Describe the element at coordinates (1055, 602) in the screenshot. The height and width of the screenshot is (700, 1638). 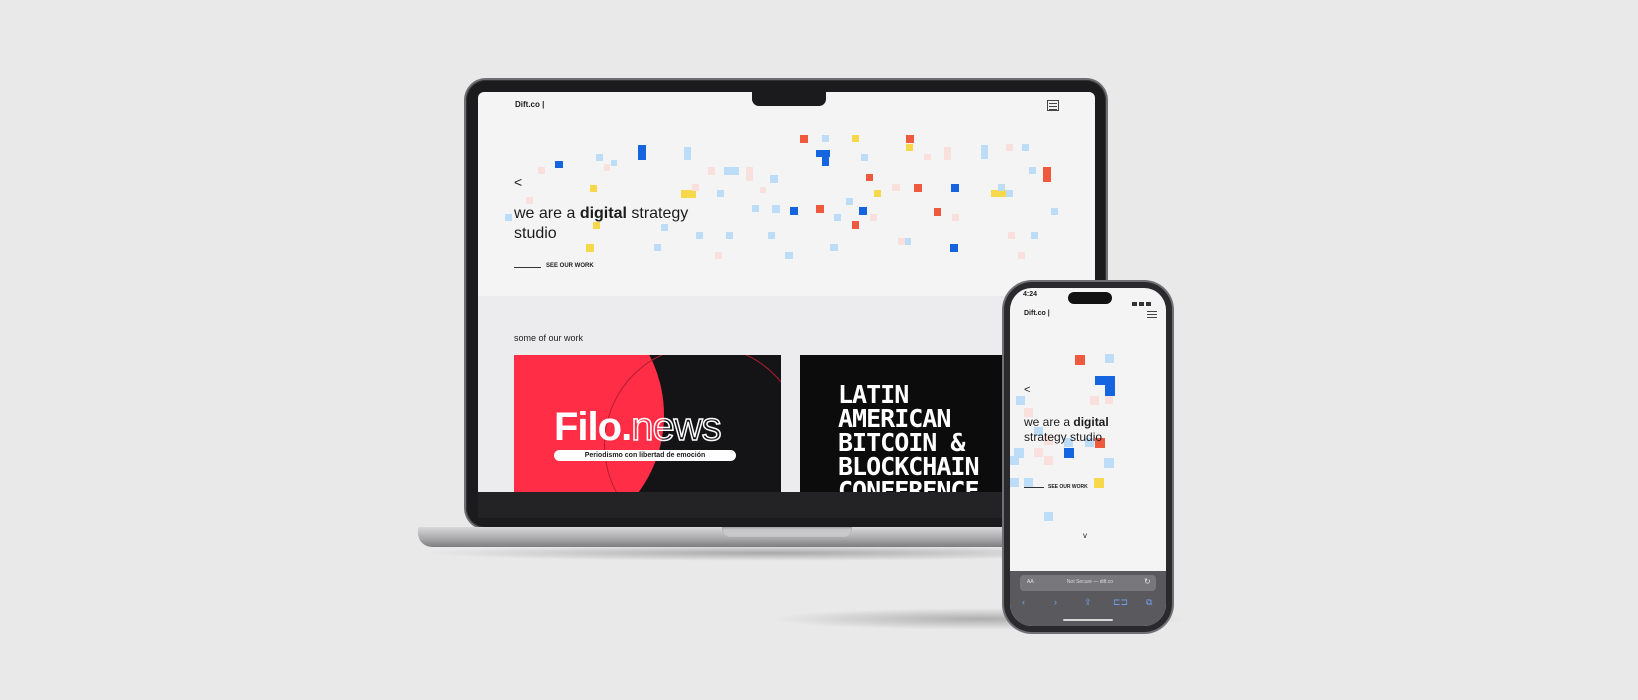
I see `forward-icon: ›` at that location.